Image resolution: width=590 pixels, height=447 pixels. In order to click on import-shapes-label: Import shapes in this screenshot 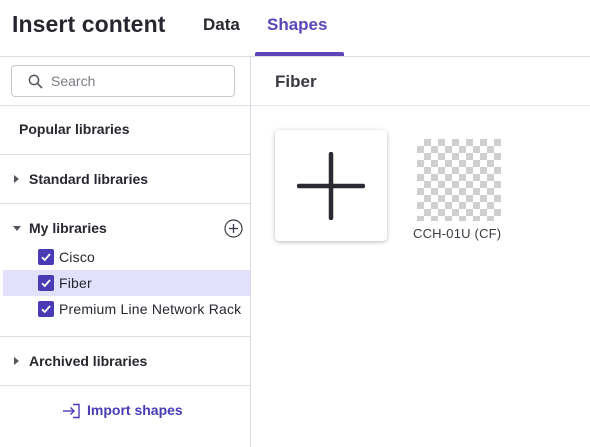, I will do `click(135, 410)`.